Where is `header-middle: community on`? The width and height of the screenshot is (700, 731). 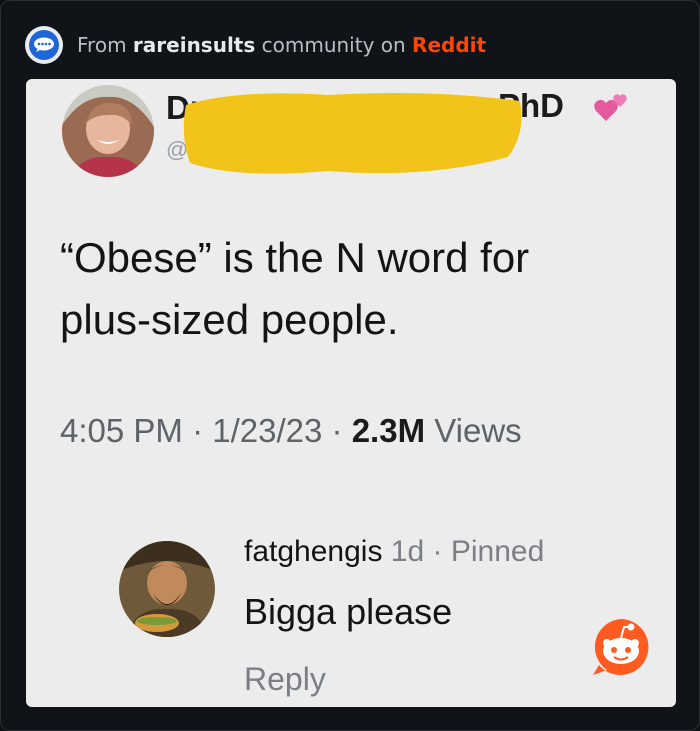
header-middle: community on is located at coordinates (333, 45).